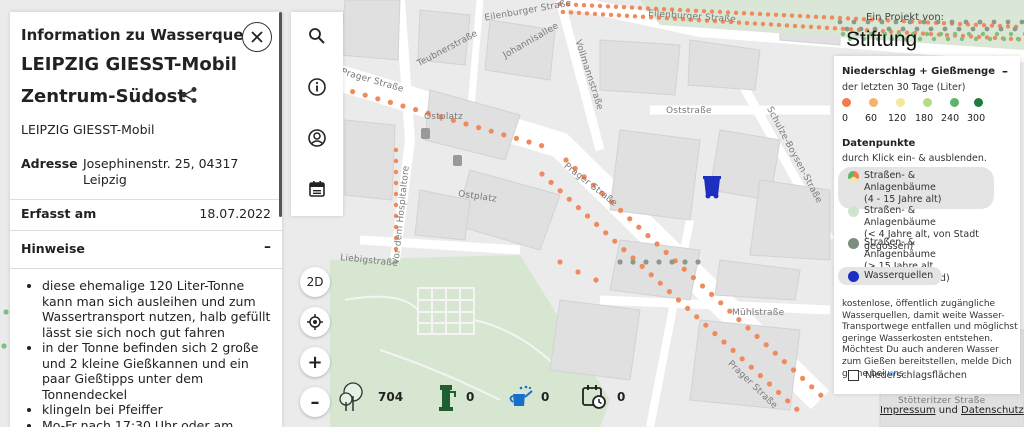 This screenshot has width=1024, height=427. What do you see at coordinates (257, 37) in the screenshot?
I see `close-button` at bounding box center [257, 37].